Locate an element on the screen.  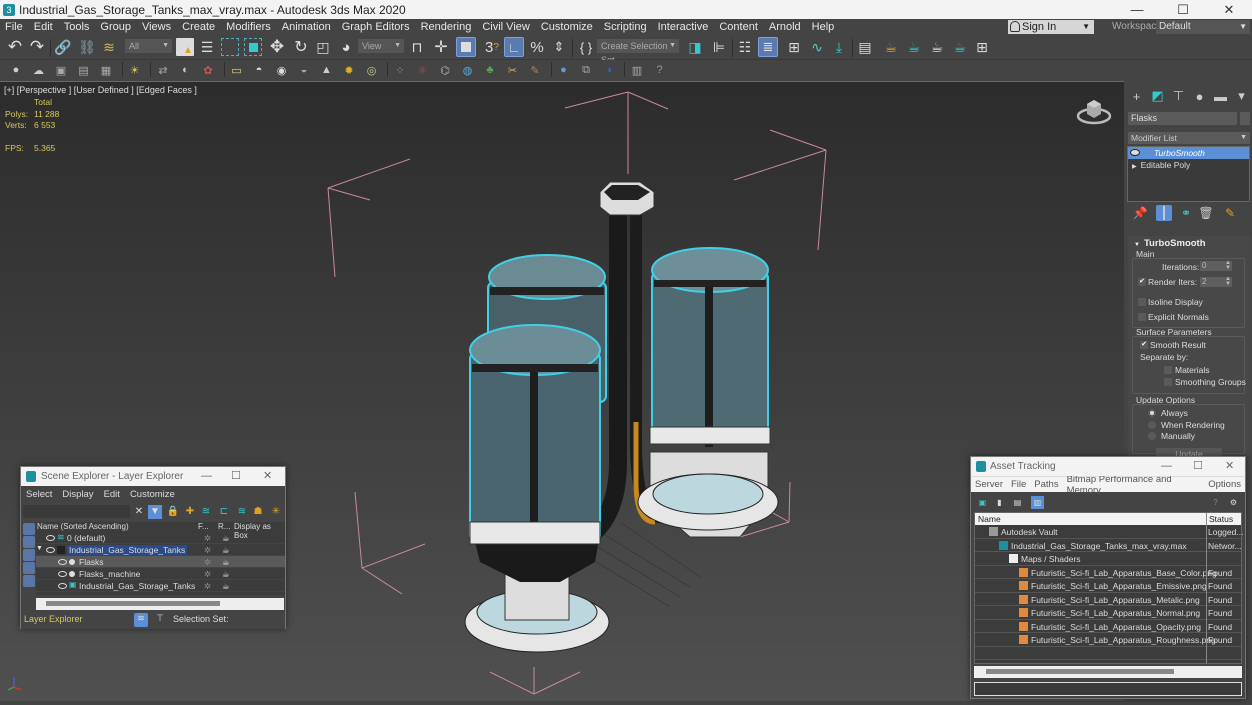
explorer-mode-dropdown: Layer Explorer is located at coordinates (53, 619).